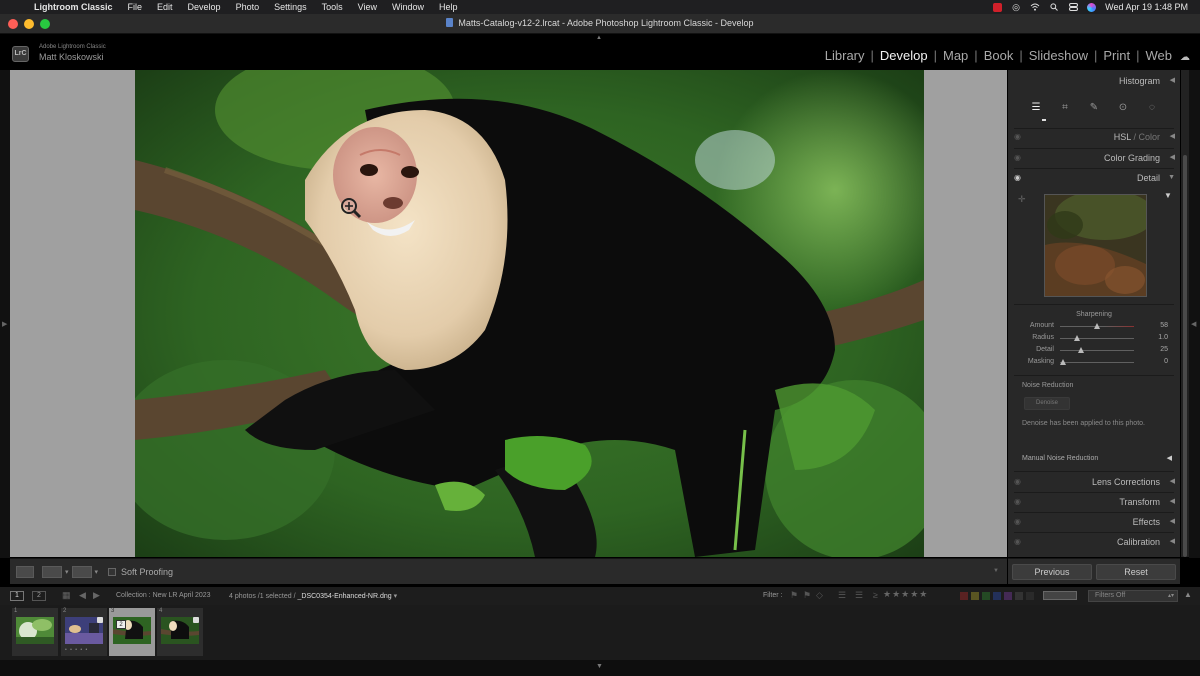  Describe the element at coordinates (82, 595) in the screenshot. I see `back-arrow-icon: ◀` at that location.